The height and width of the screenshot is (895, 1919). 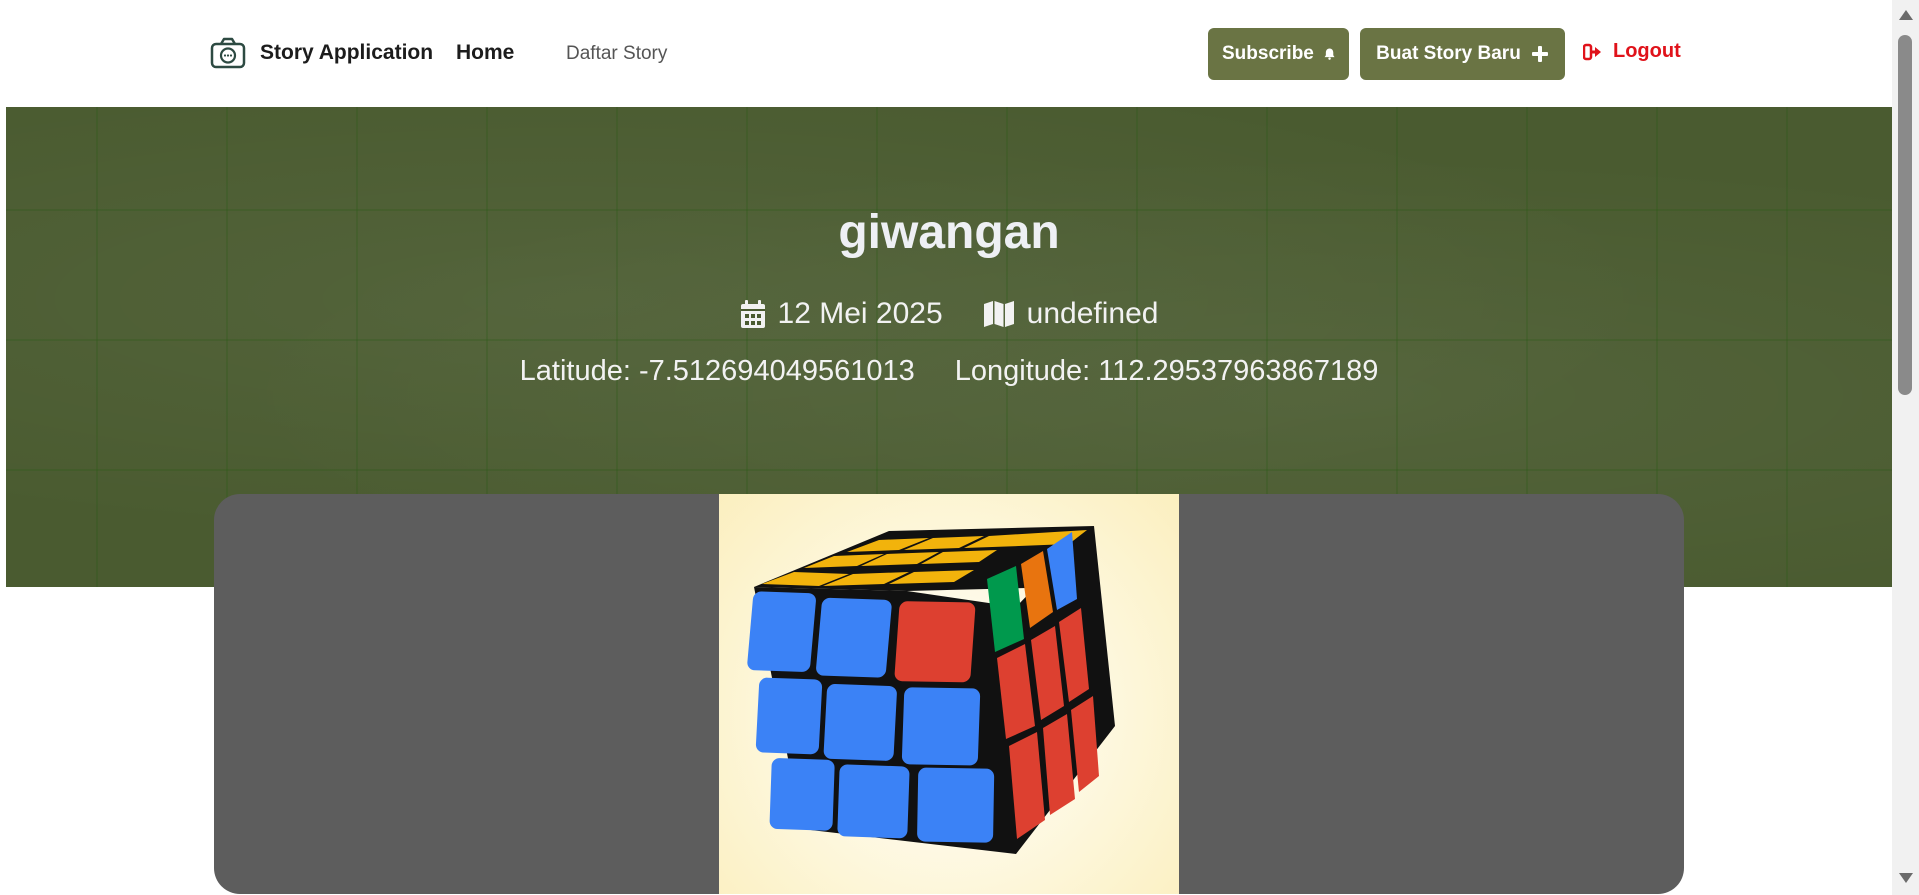 What do you see at coordinates (1166, 371) in the screenshot?
I see `longitude-text: Longitude: 112.29537963867189` at bounding box center [1166, 371].